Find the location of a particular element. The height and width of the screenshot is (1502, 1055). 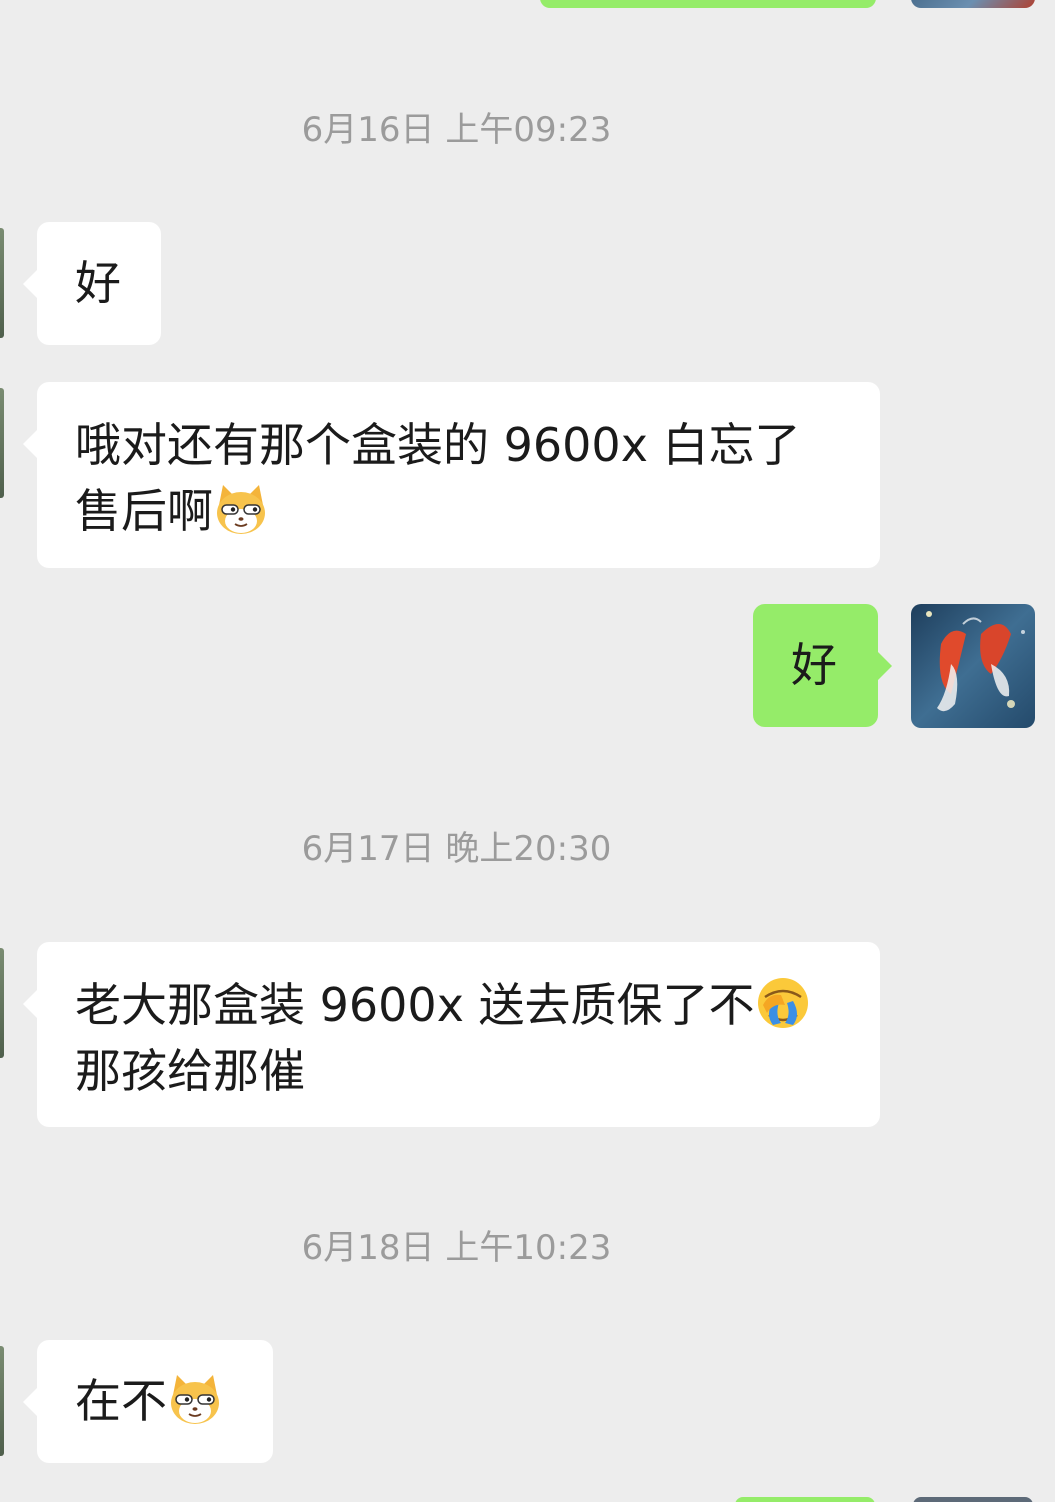

message-text-line: 哦对还有那个盒装的 9600x 白忘了 is located at coordinates (438, 445).